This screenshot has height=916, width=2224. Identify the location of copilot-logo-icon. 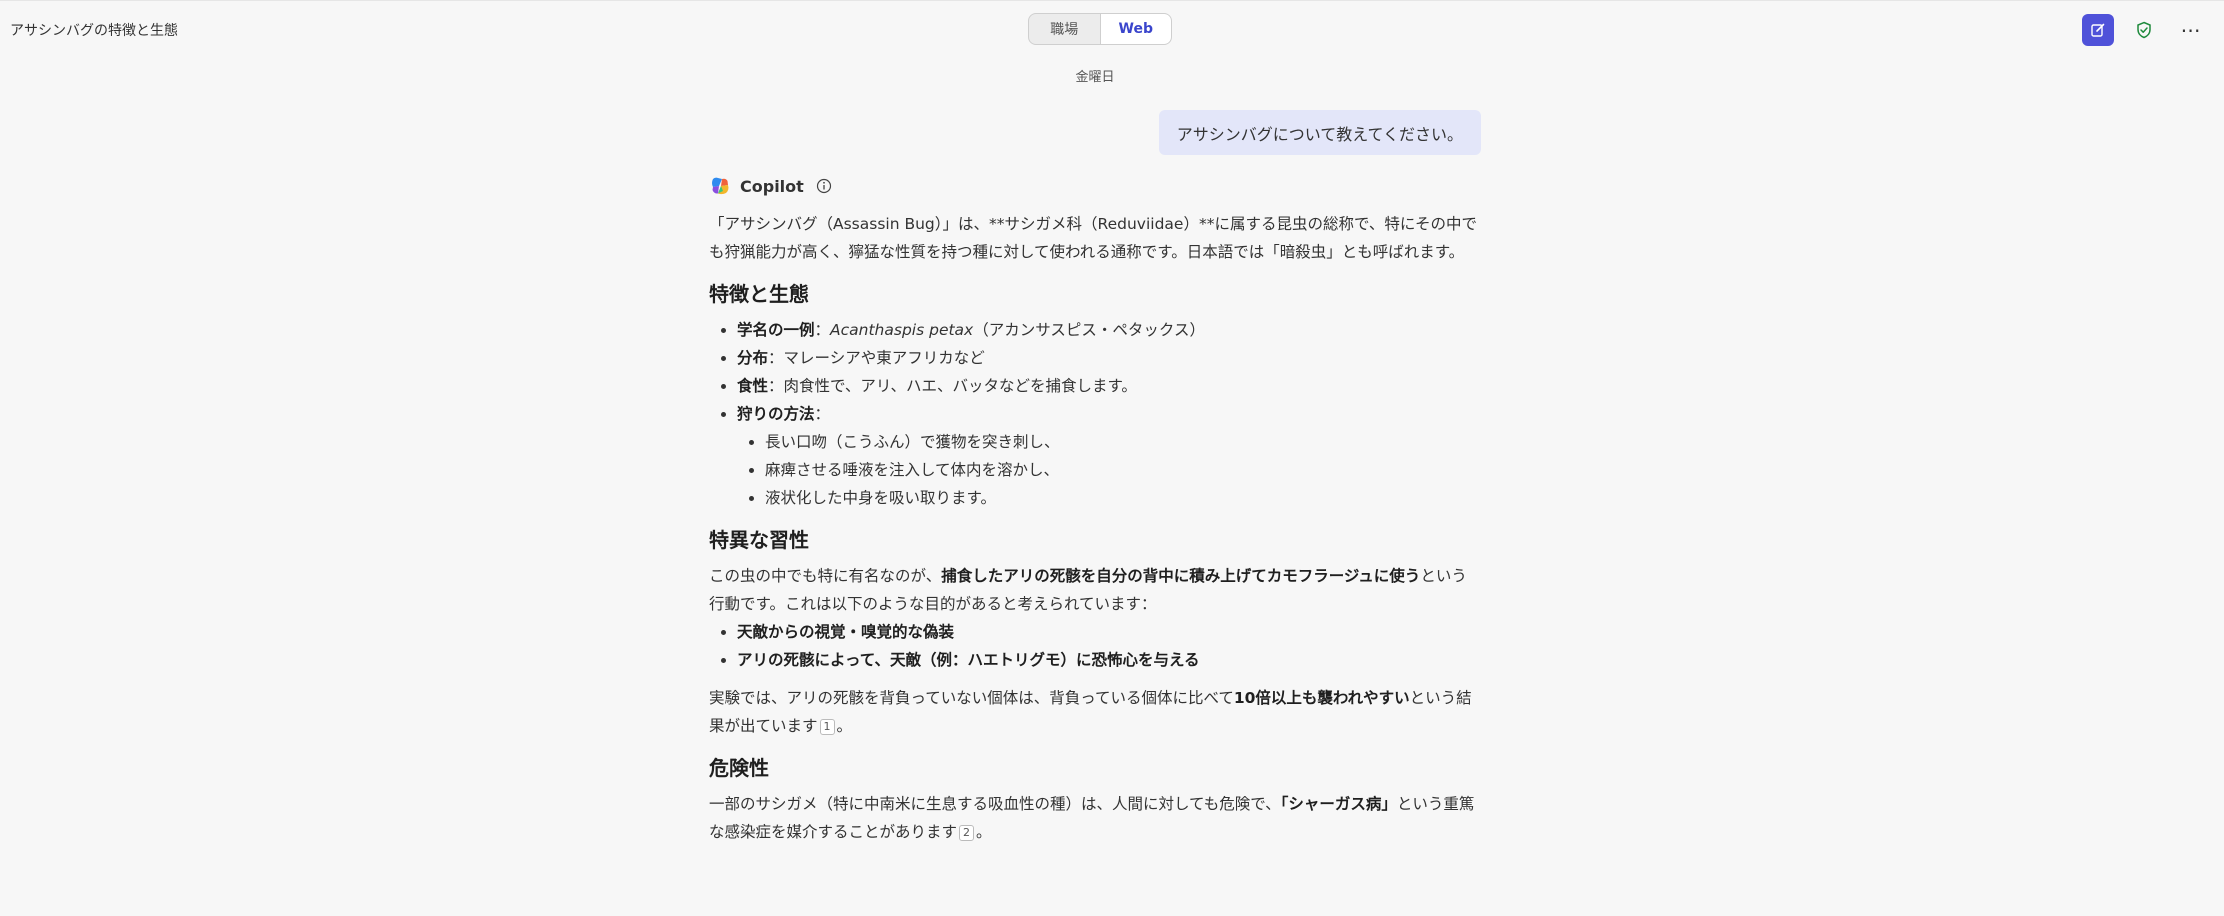
(720, 186).